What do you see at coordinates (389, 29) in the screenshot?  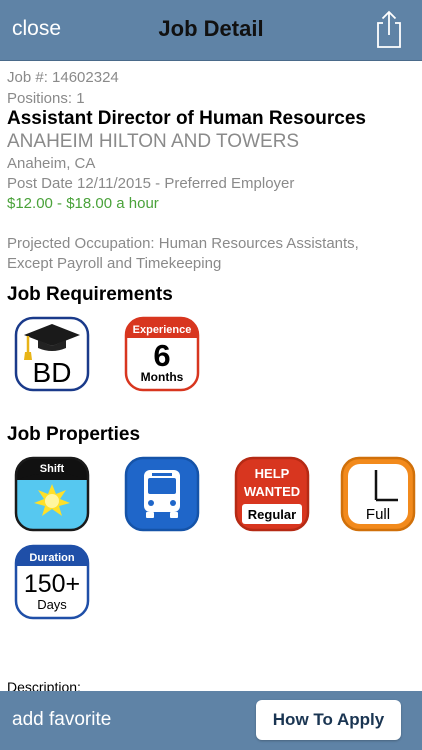 I see `share-icon` at bounding box center [389, 29].